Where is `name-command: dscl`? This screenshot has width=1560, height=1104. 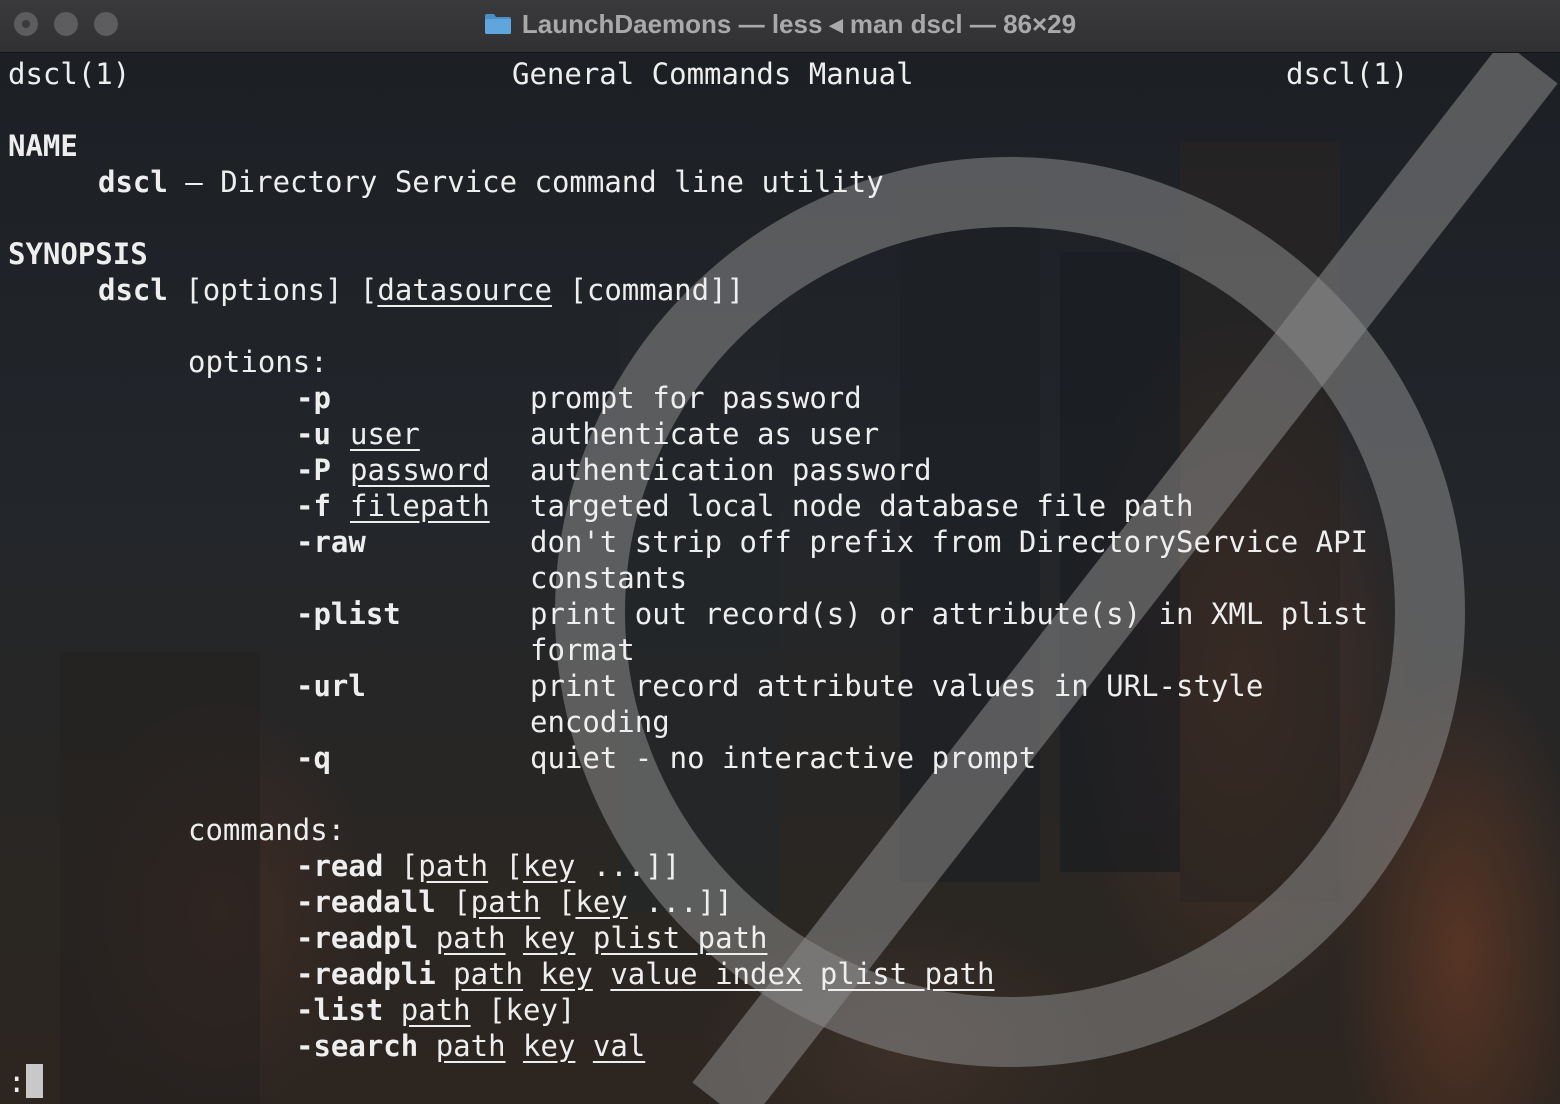
name-command: dscl is located at coordinates (133, 182).